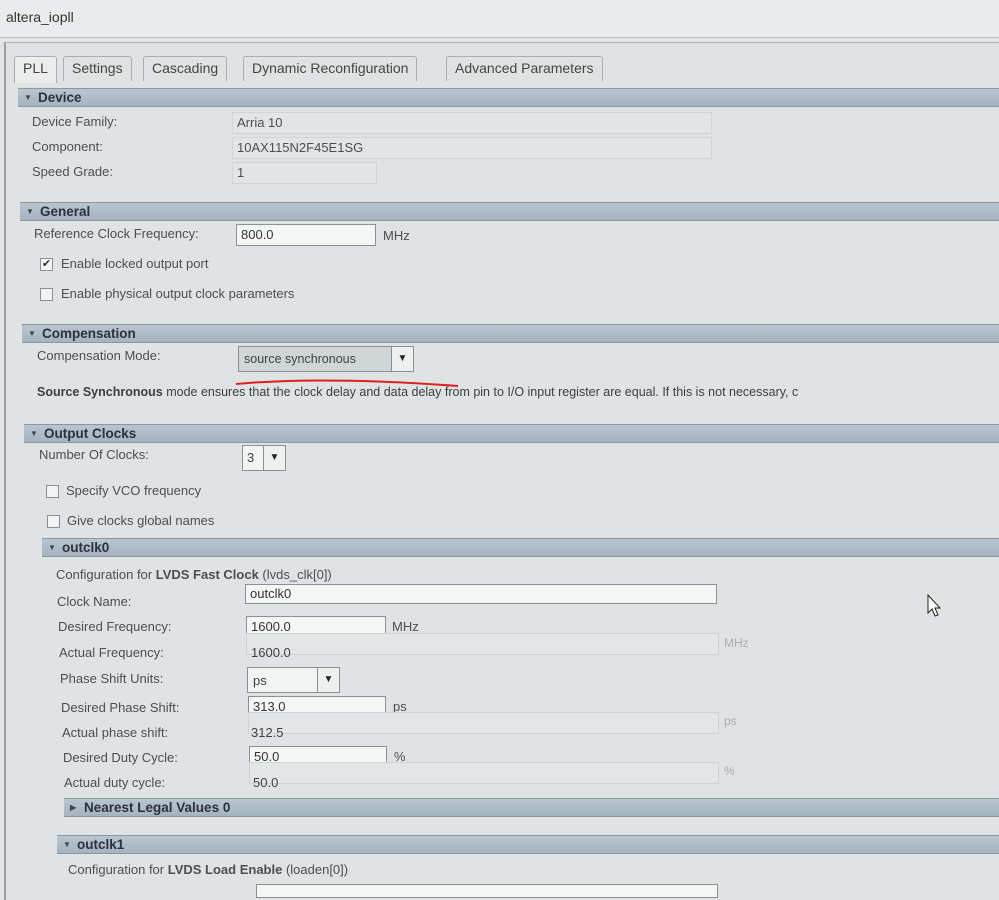  Describe the element at coordinates (53, 521) in the screenshot. I see `global-names-checkbox` at that location.